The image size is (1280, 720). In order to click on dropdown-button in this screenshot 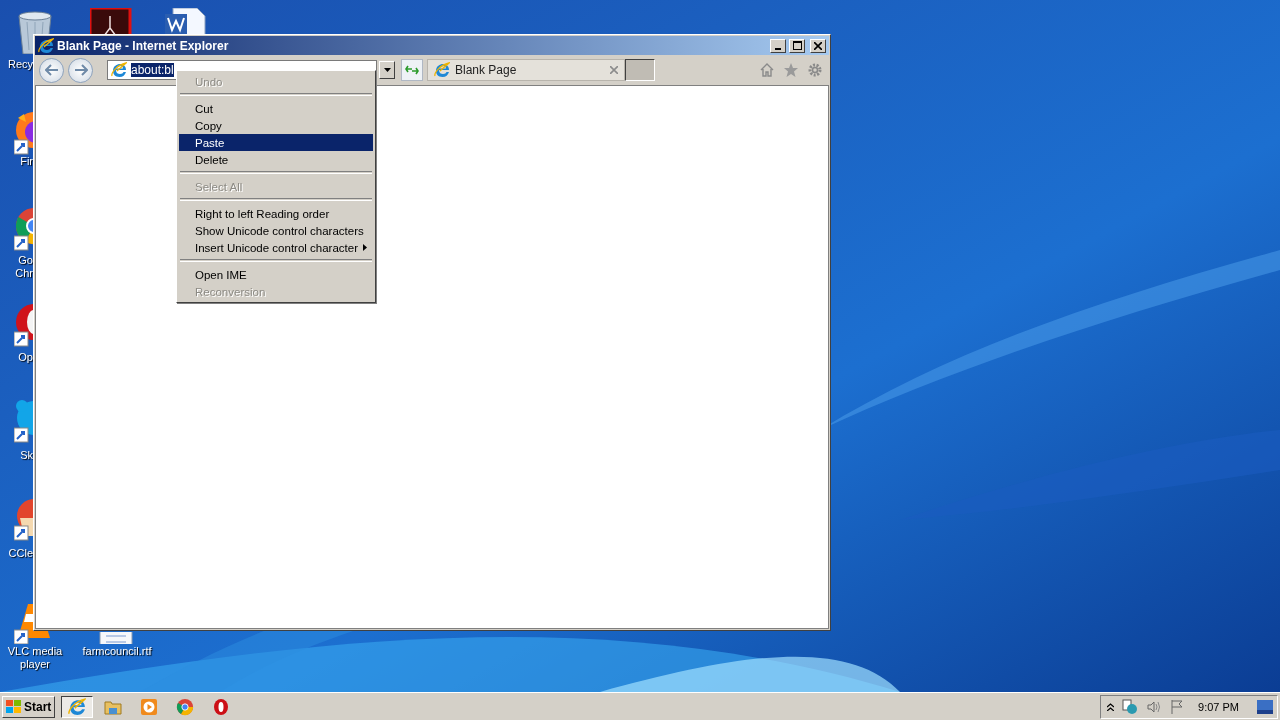, I will do `click(387, 70)`.